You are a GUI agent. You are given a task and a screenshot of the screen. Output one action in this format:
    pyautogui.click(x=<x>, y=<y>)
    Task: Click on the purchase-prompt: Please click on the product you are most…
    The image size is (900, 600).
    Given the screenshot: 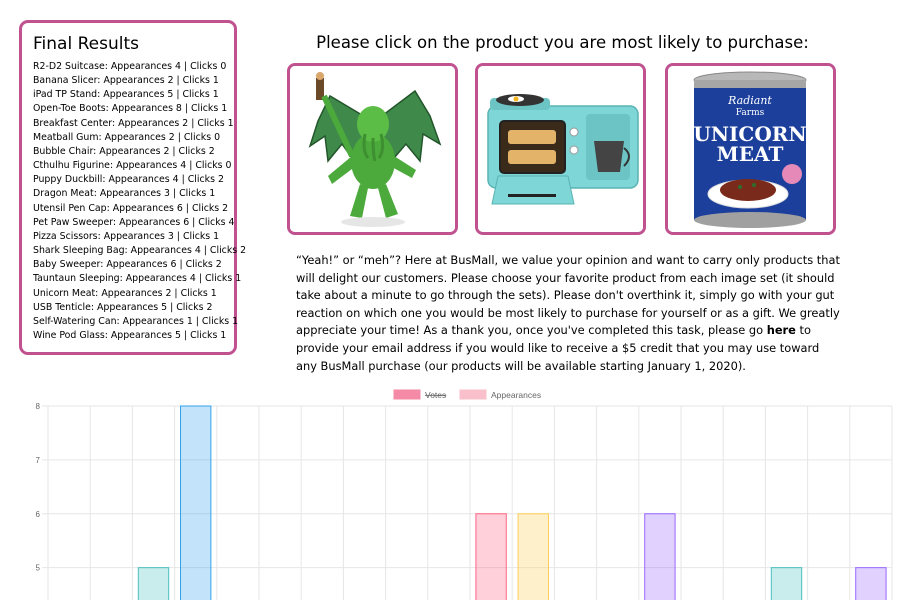 What is the action you would take?
    pyautogui.click(x=562, y=42)
    